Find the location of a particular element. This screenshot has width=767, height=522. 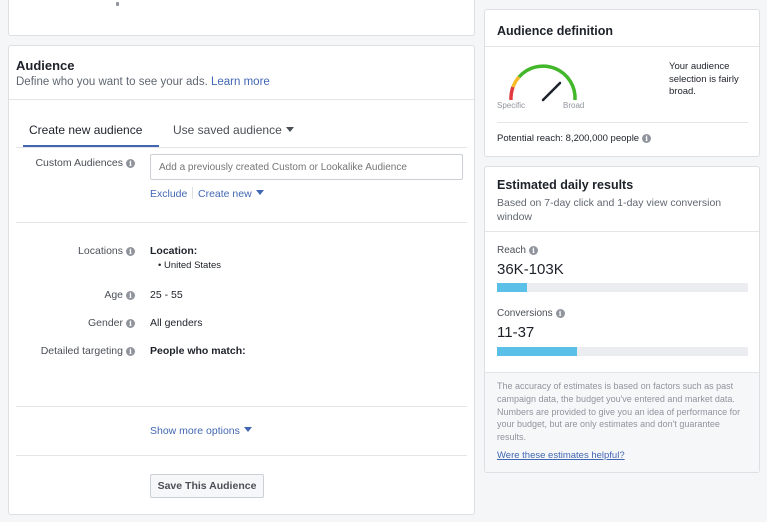

gender-label-text: Gender is located at coordinates (105, 323).